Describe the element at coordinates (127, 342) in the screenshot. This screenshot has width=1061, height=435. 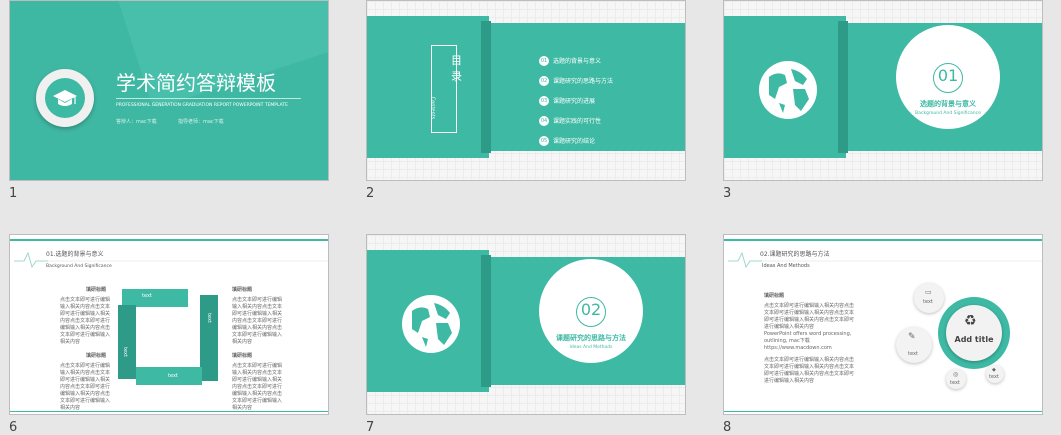
I see `cycle-left-arrow` at that location.